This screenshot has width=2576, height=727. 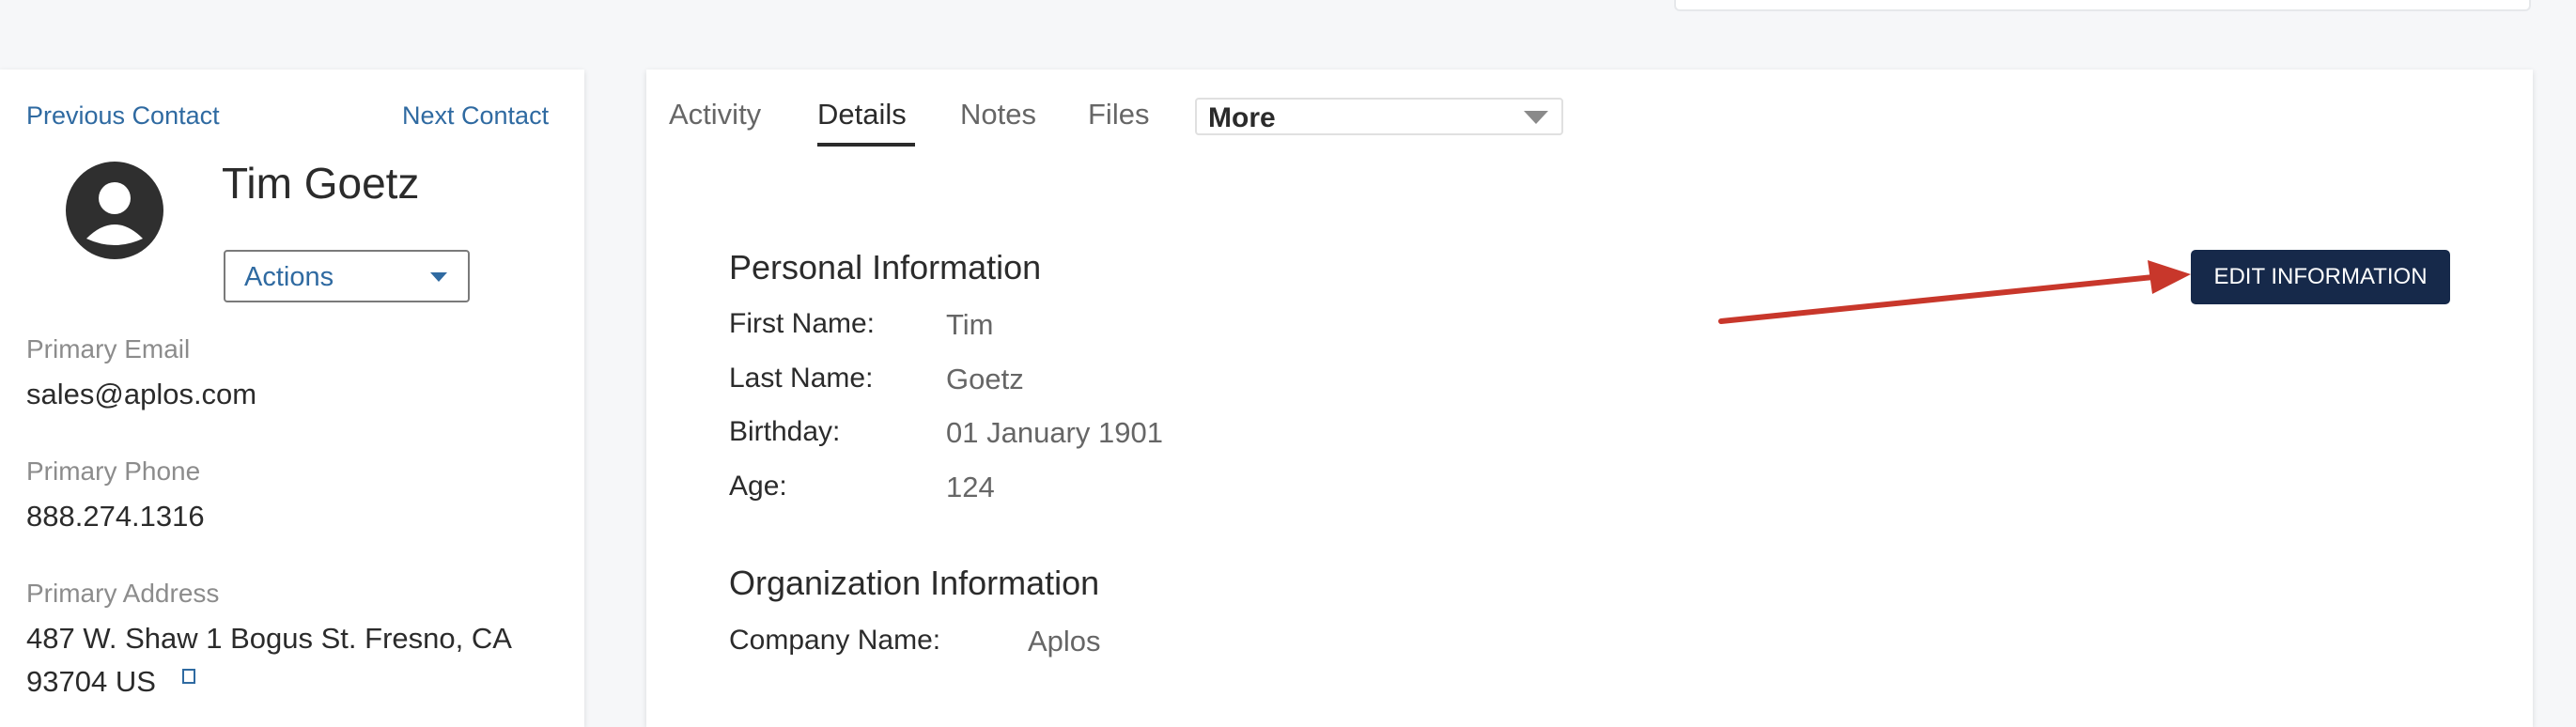 What do you see at coordinates (123, 116) in the screenshot?
I see `previous-contact-link: Previous Contact` at bounding box center [123, 116].